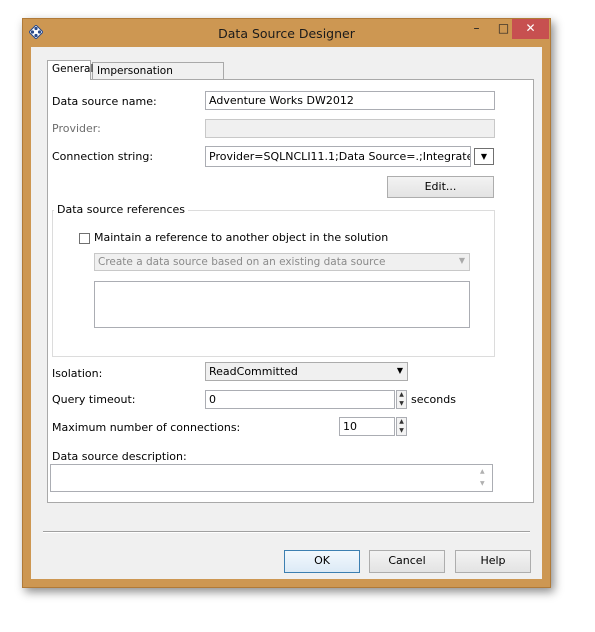 The image size is (595, 632). I want to click on maintain-reference-checkbox, so click(84, 238).